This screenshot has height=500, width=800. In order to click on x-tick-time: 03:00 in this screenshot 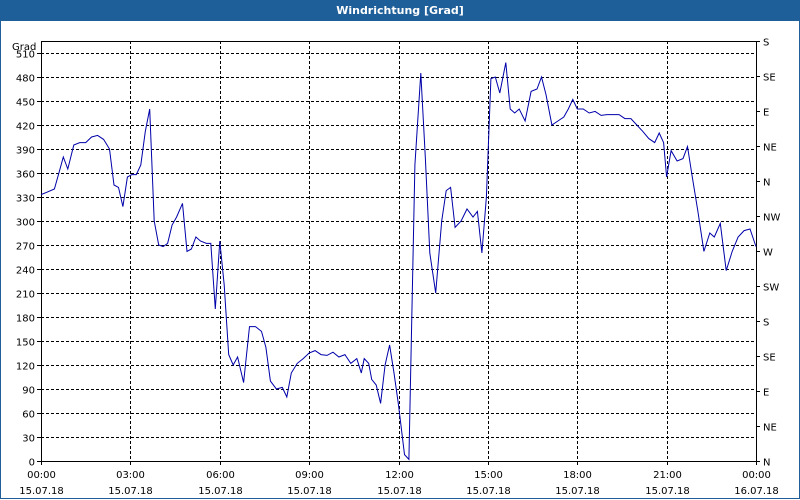, I will do `click(130, 475)`.